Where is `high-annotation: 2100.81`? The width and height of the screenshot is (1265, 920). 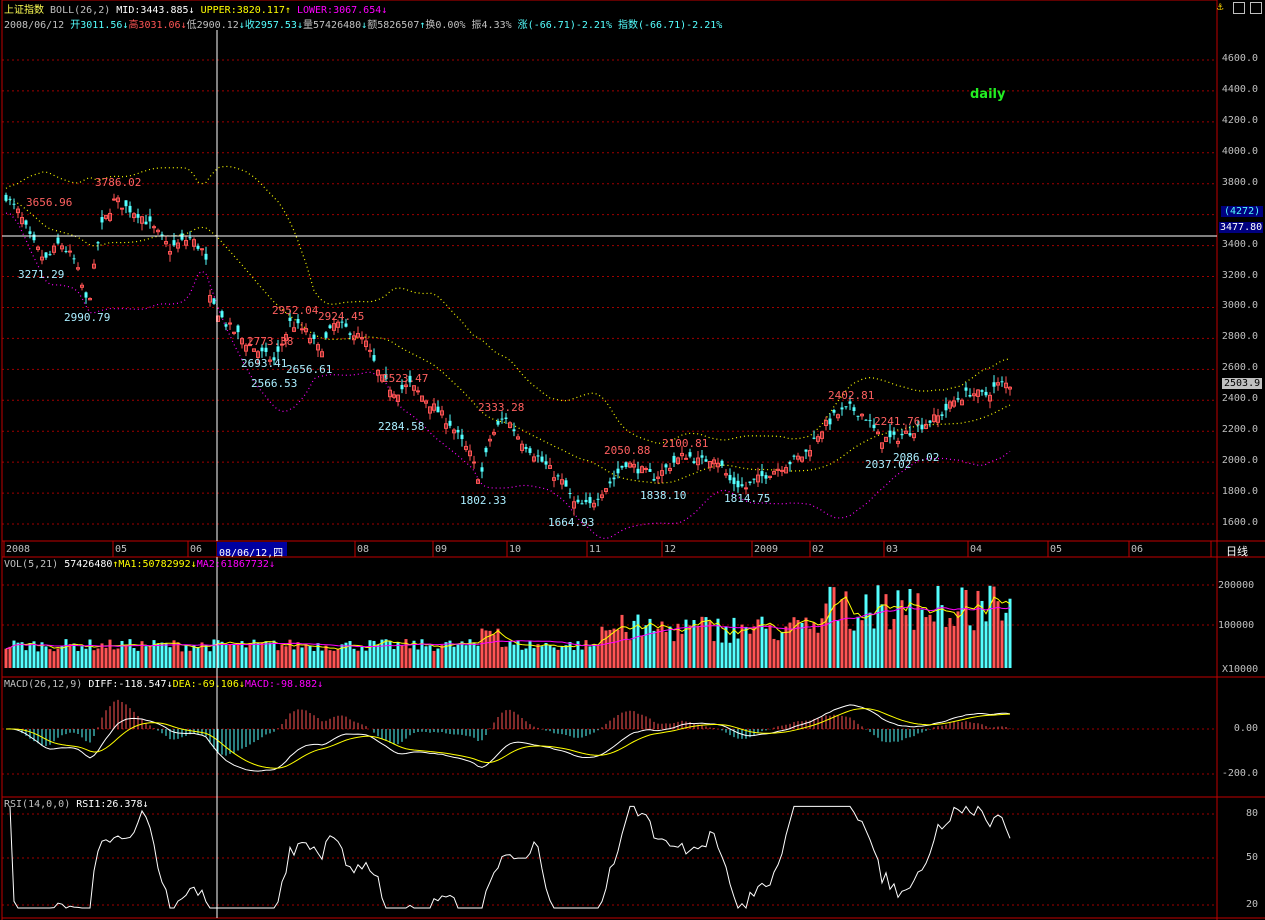
high-annotation: 2100.81 is located at coordinates (685, 443).